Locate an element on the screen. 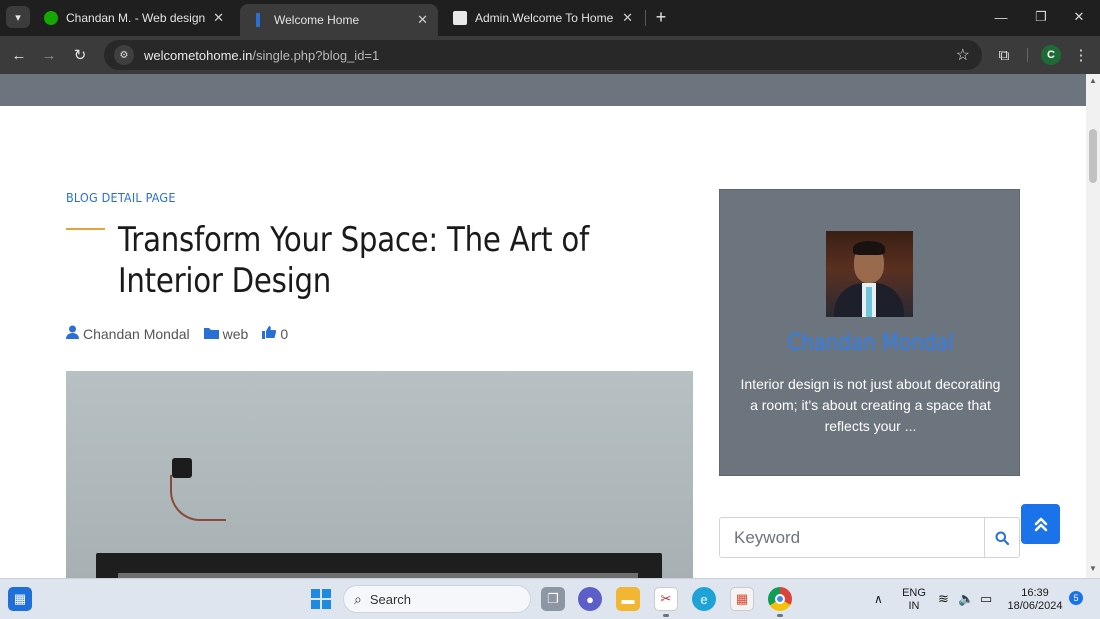 The image size is (1100, 619). bookmark-star-icon: ☆ is located at coordinates (963, 55).